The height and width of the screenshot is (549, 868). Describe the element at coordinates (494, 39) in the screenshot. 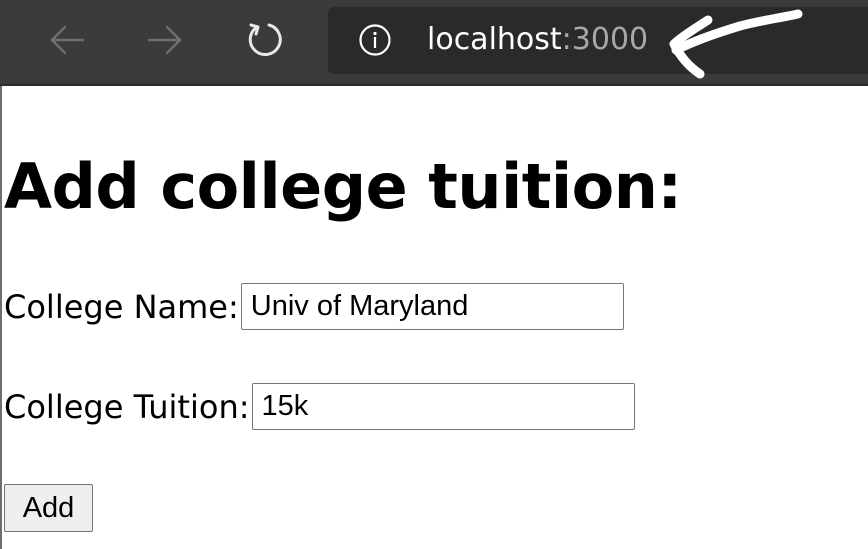

I see `url-host: localhost` at that location.